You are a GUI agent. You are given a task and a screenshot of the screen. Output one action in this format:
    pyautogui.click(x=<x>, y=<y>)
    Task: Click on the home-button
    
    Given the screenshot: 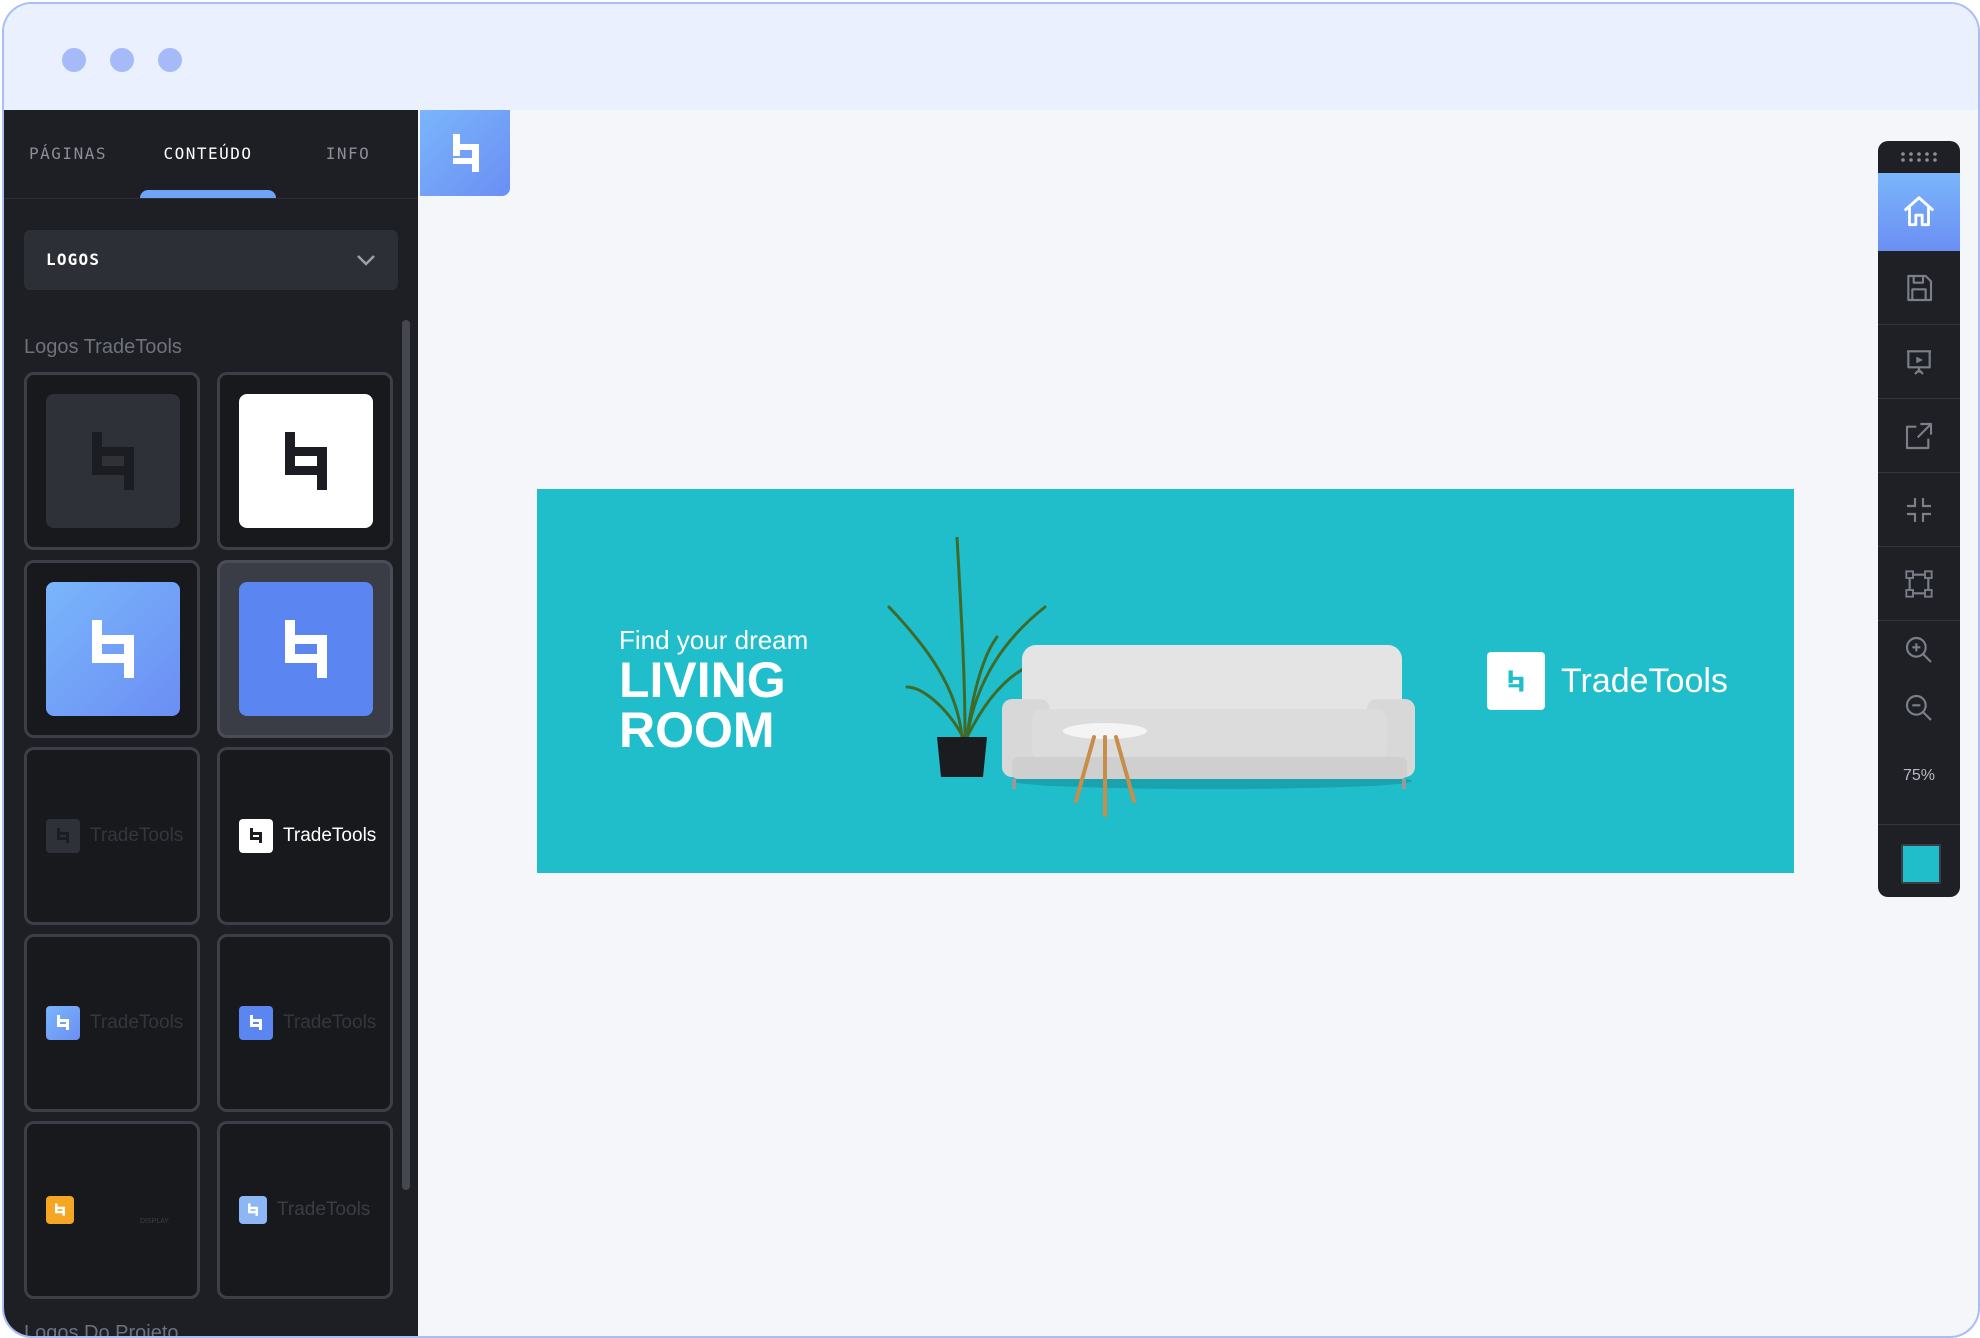 What is the action you would take?
    pyautogui.click(x=1919, y=212)
    